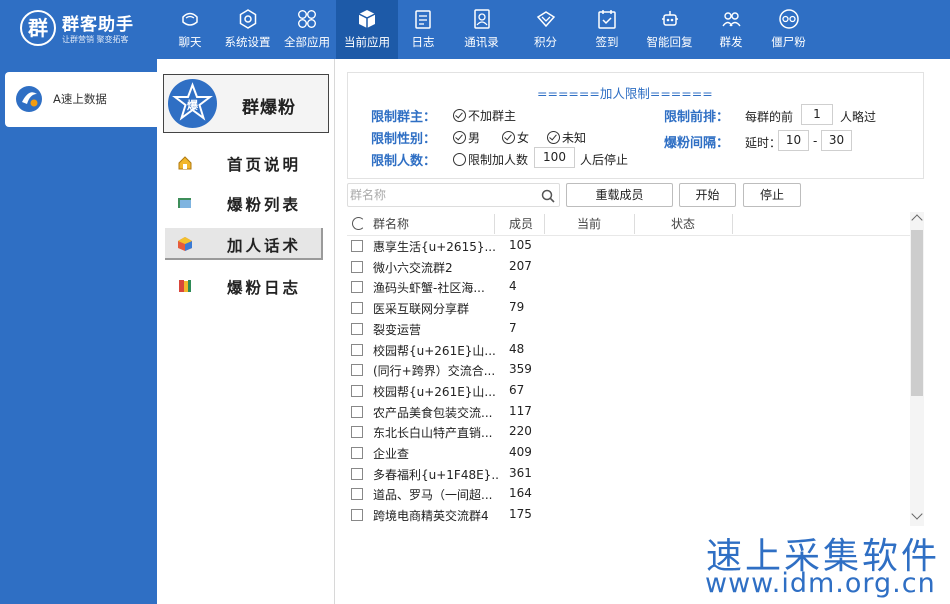  What do you see at coordinates (492, 116) in the screenshot?
I see `option-label: 不加群主` at bounding box center [492, 116].